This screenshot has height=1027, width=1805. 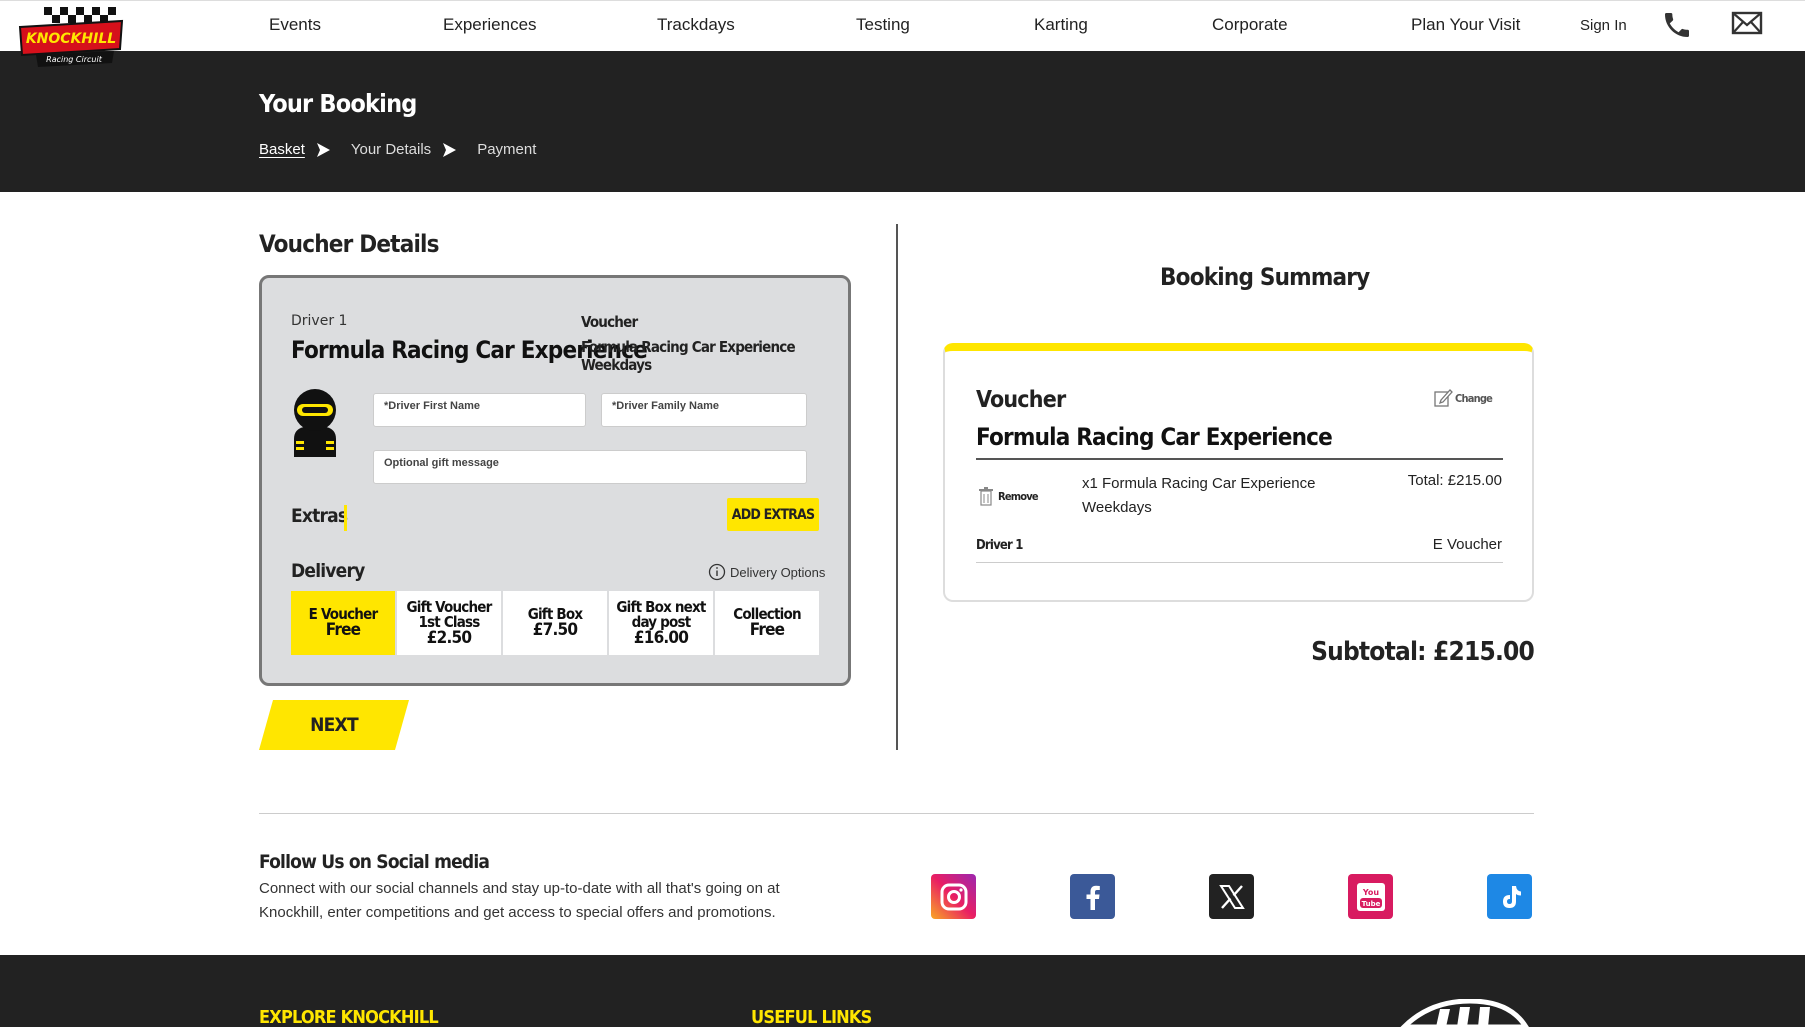 What do you see at coordinates (767, 623) in the screenshot?
I see `delivery-option-collection: Collection Free` at bounding box center [767, 623].